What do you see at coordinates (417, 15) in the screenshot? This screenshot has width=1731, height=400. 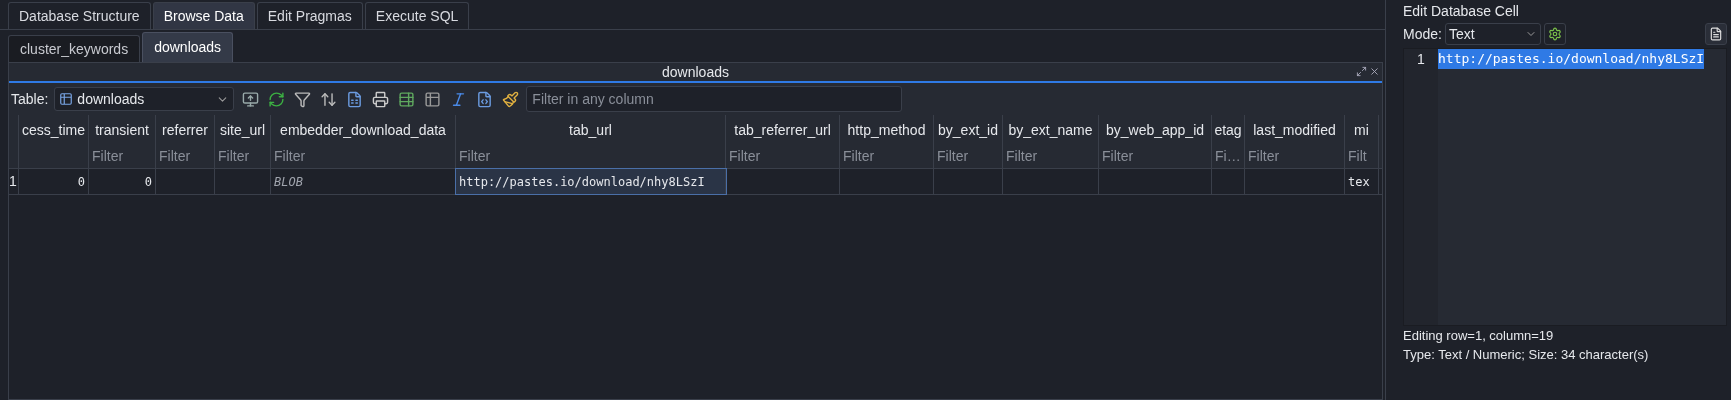 I see `main-tab: Execute SQL` at bounding box center [417, 15].